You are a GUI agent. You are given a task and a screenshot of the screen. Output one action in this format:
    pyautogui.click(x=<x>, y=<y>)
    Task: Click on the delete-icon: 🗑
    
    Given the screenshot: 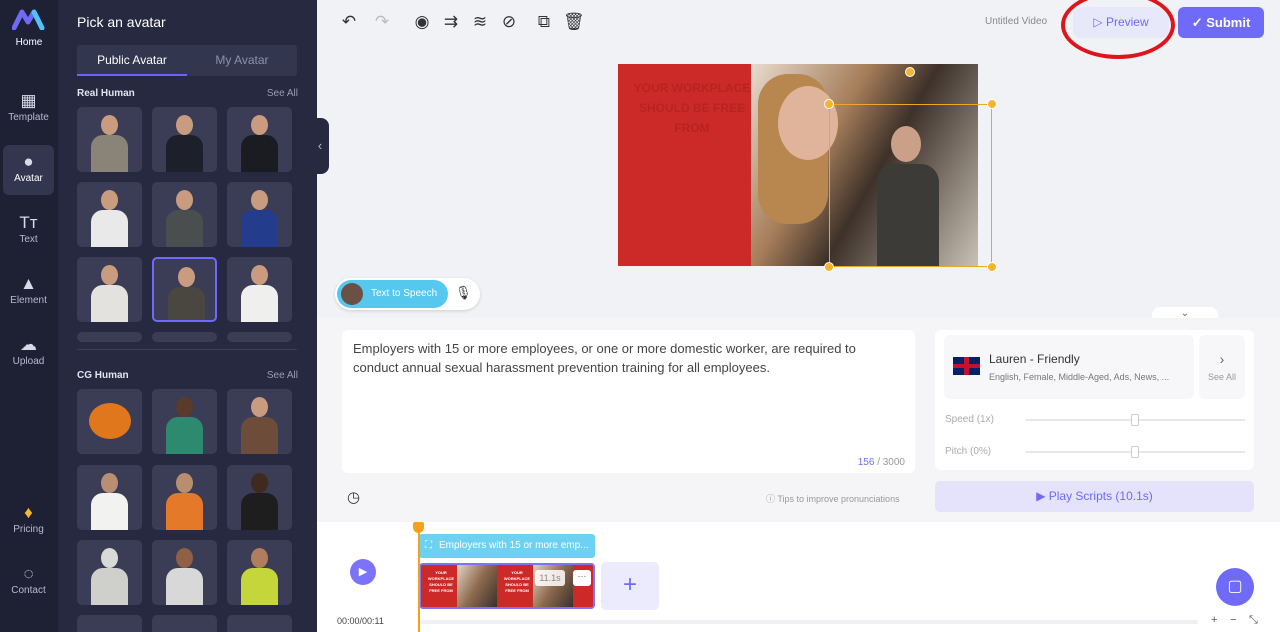 What is the action you would take?
    pyautogui.click(x=574, y=22)
    